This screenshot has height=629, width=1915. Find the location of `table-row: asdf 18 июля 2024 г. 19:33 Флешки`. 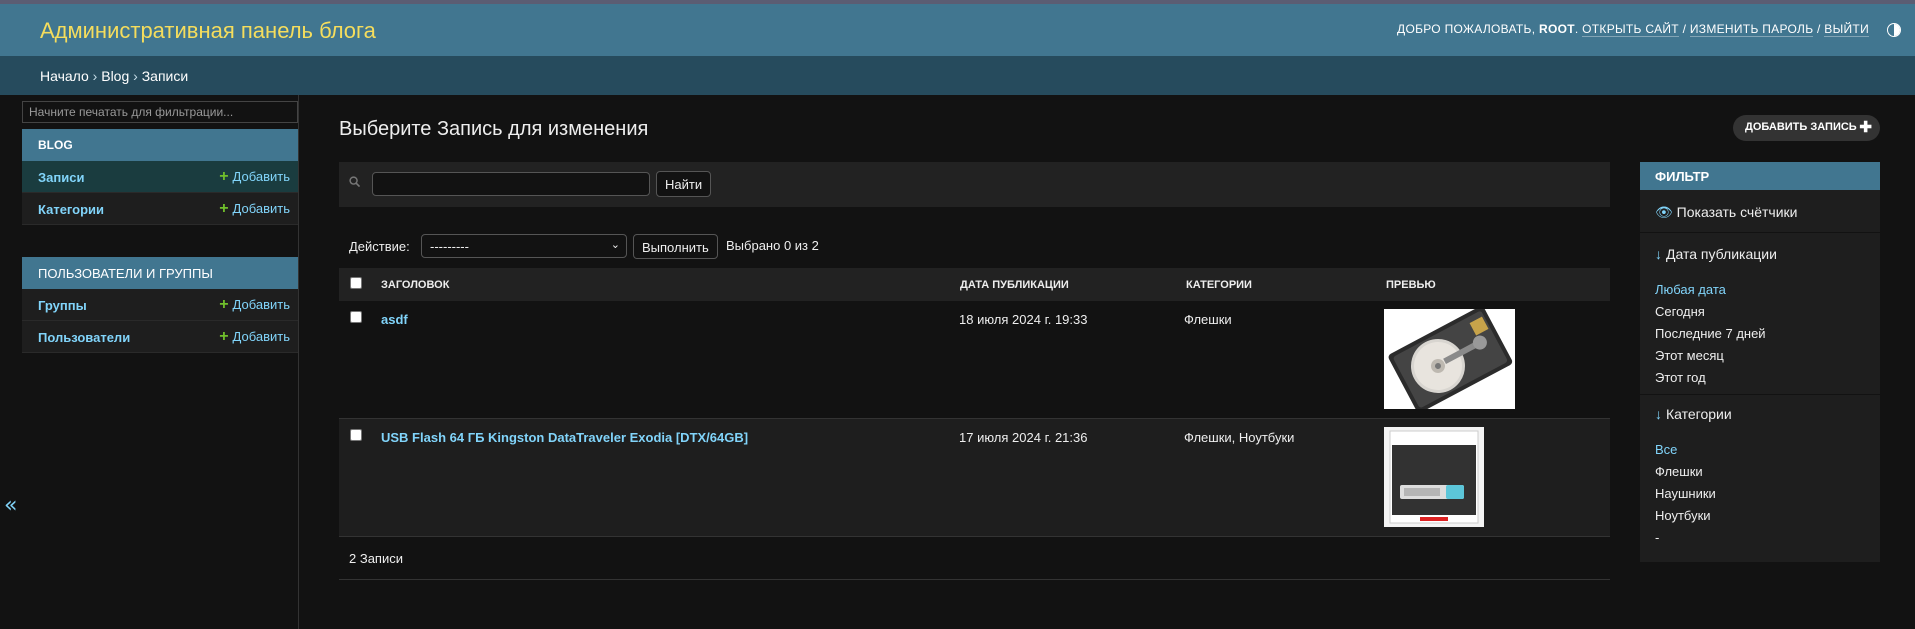

table-row: asdf 18 июля 2024 г. 19:33 Флешки is located at coordinates (974, 360).